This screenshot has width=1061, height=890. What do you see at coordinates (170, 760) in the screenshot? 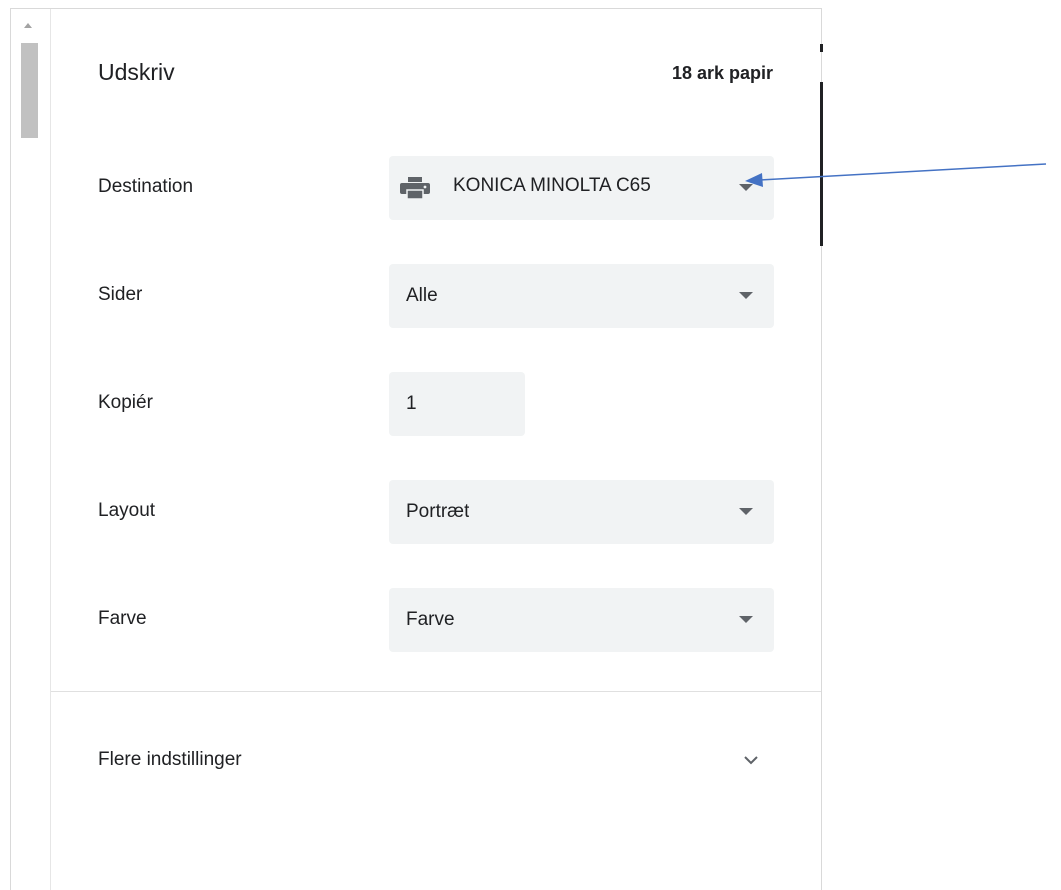
I see `more-settings-label: Flere indstillinger` at bounding box center [170, 760].